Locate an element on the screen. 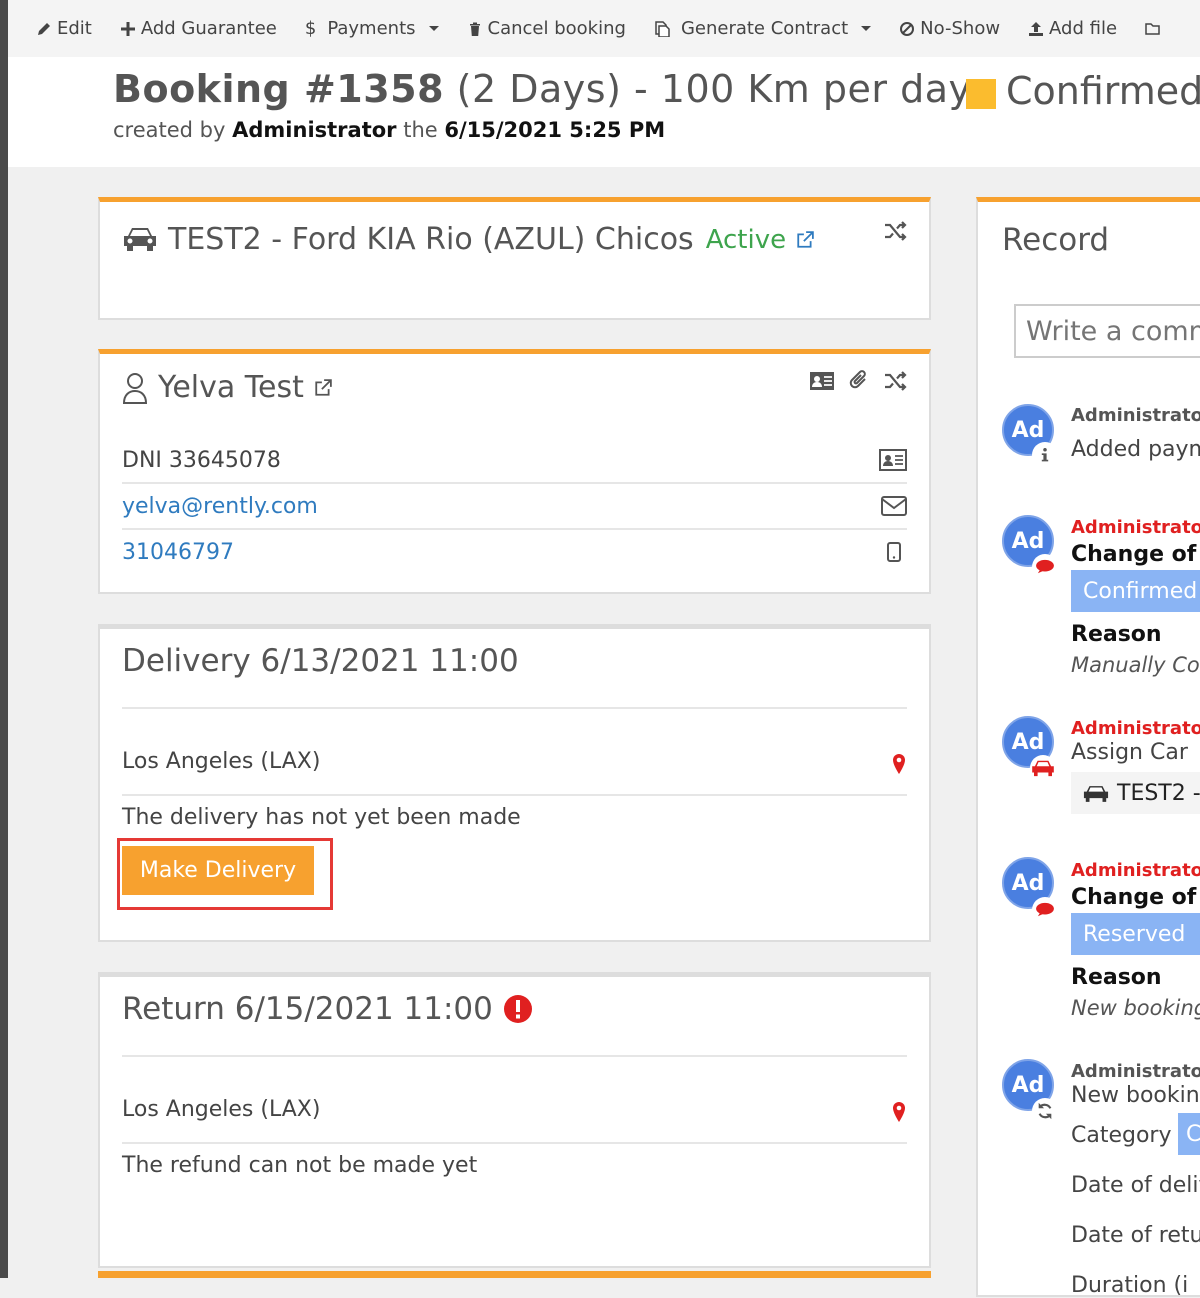 The width and height of the screenshot is (1200, 1298). refresh-icon is located at coordinates (1045, 1111).